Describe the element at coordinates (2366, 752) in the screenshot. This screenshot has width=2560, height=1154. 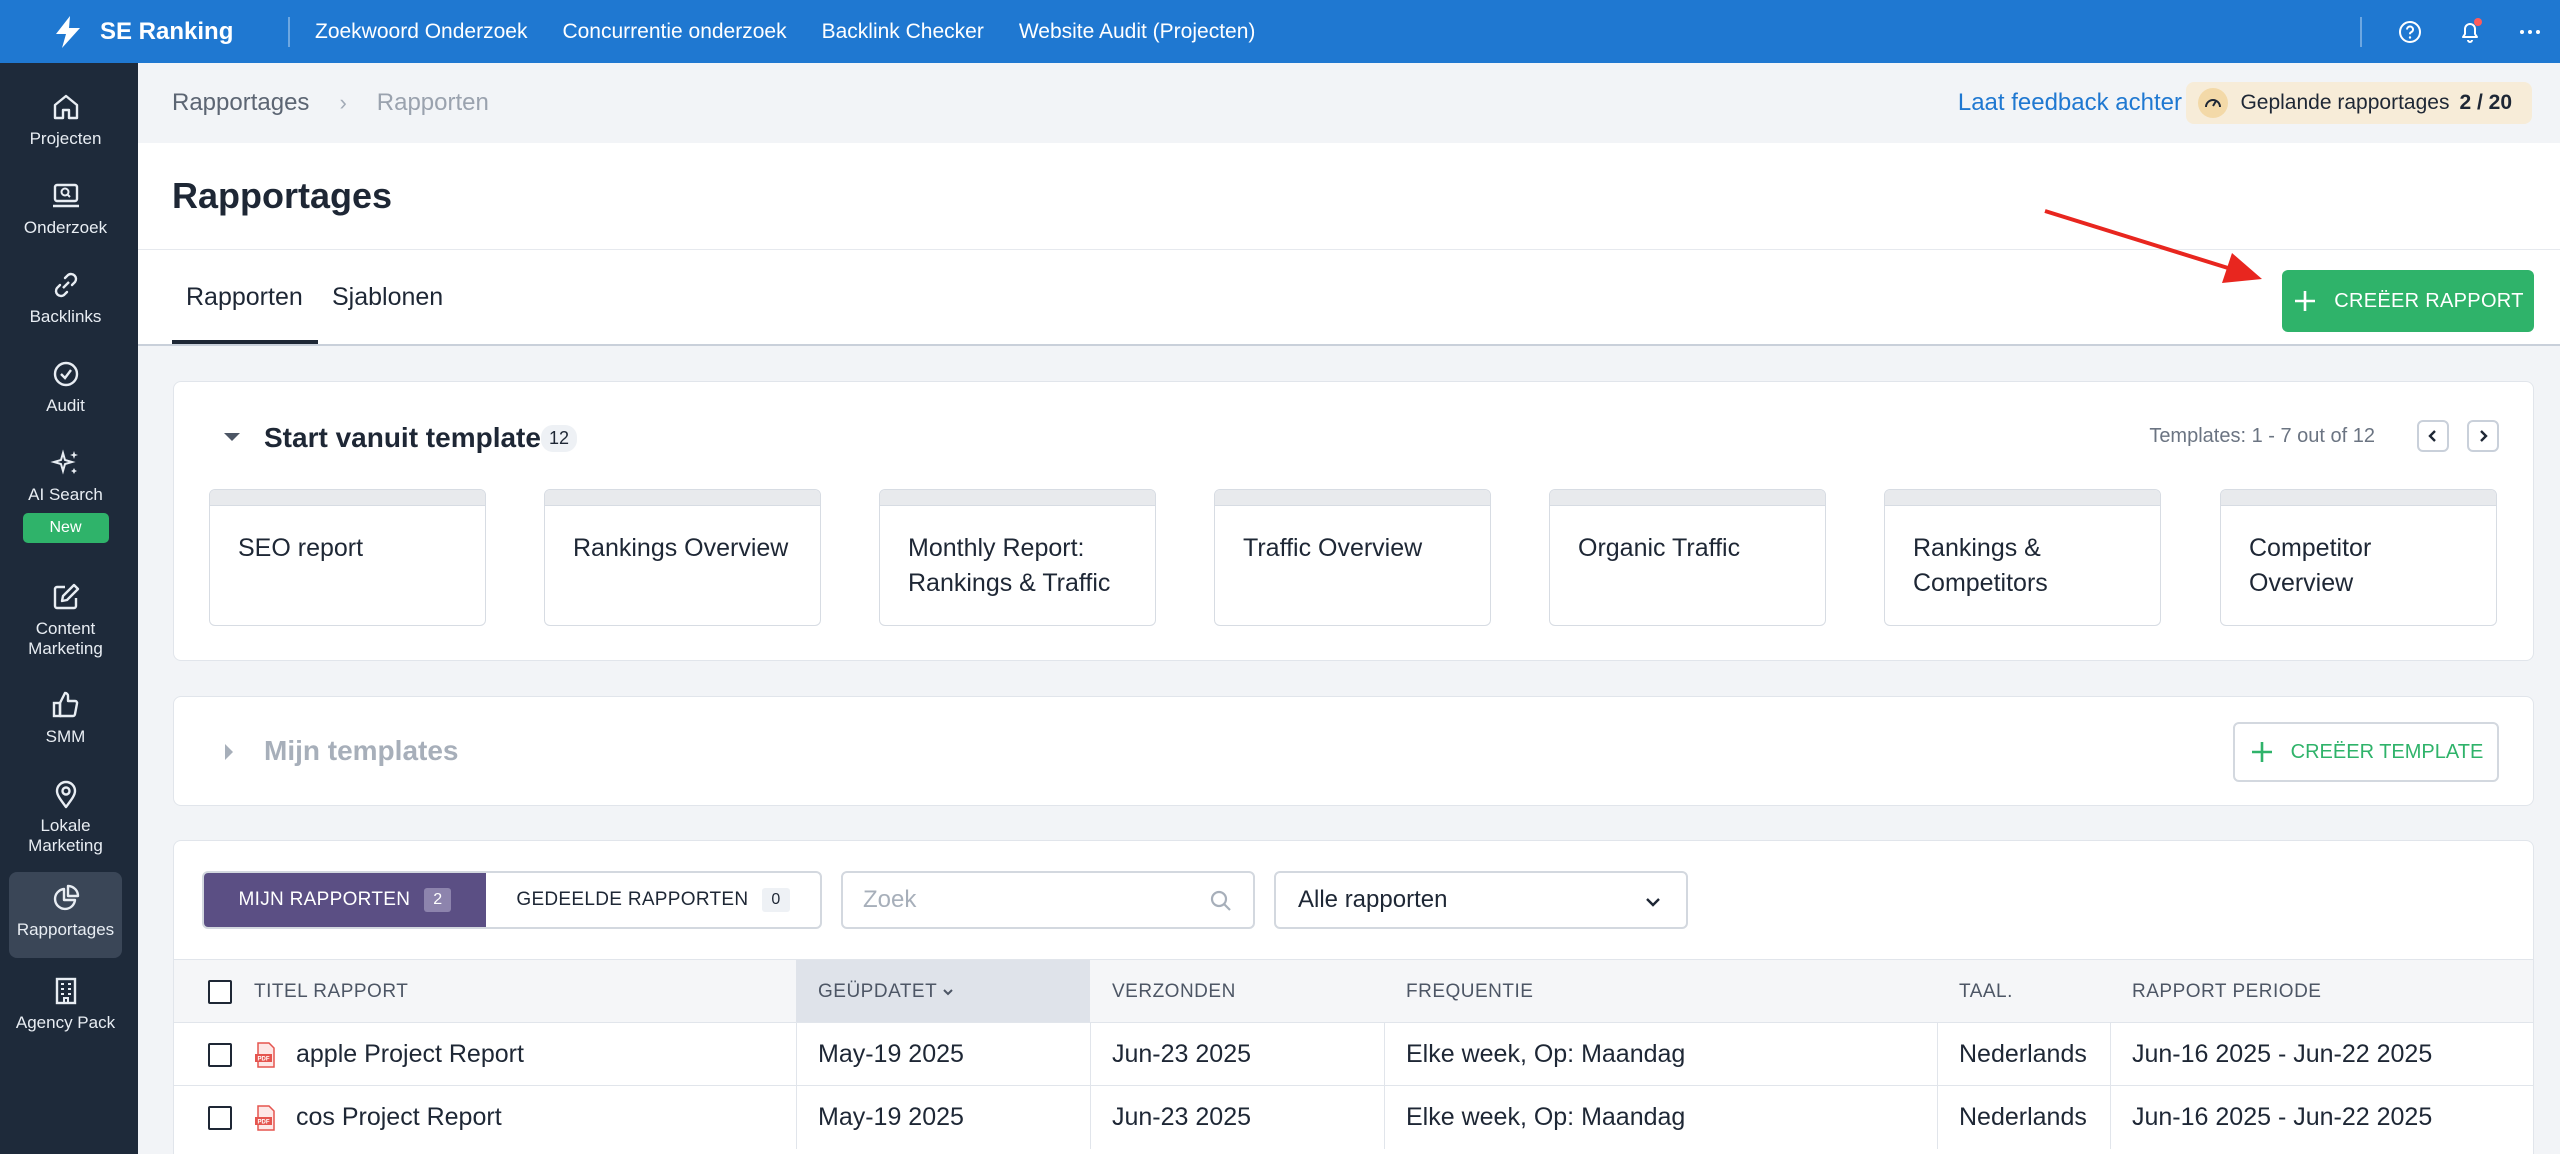
I see `create-template-button: CREËER TEMPLATE` at that location.